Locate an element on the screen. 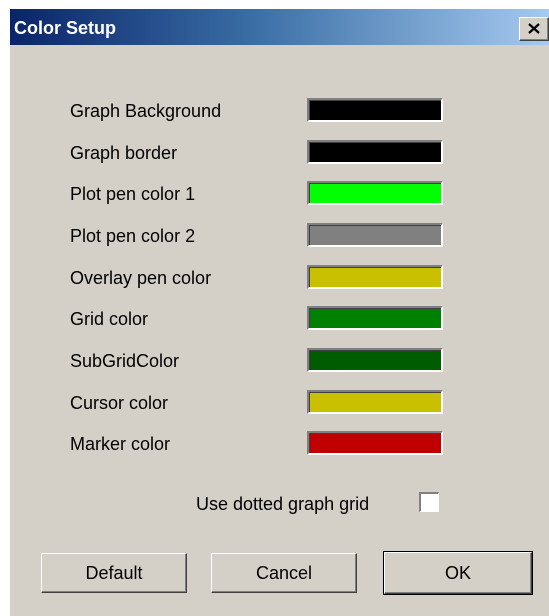 Image resolution: width=549 pixels, height=616 pixels. swatch-subgrid-color is located at coordinates (375, 360).